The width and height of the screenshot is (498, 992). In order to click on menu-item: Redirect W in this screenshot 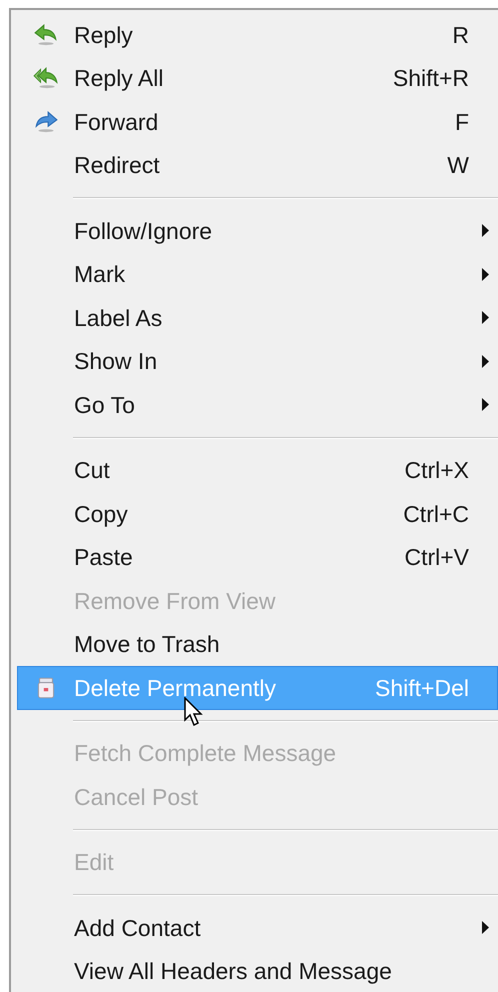, I will do `click(257, 165)`.